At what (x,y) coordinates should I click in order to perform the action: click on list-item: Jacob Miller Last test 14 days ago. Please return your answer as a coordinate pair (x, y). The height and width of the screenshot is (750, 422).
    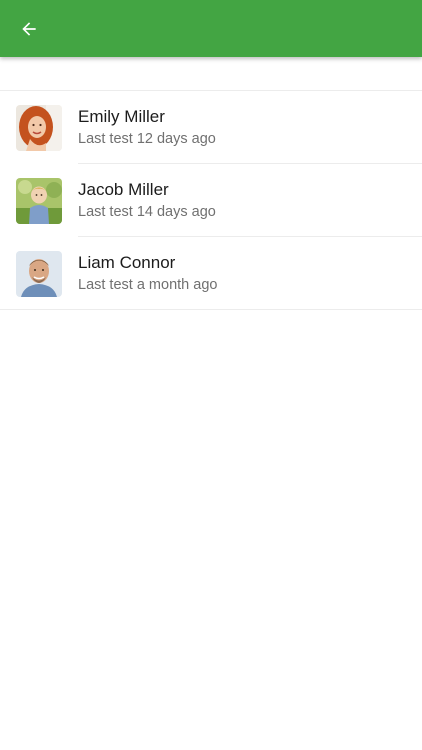
    Looking at the image, I should click on (211, 200).